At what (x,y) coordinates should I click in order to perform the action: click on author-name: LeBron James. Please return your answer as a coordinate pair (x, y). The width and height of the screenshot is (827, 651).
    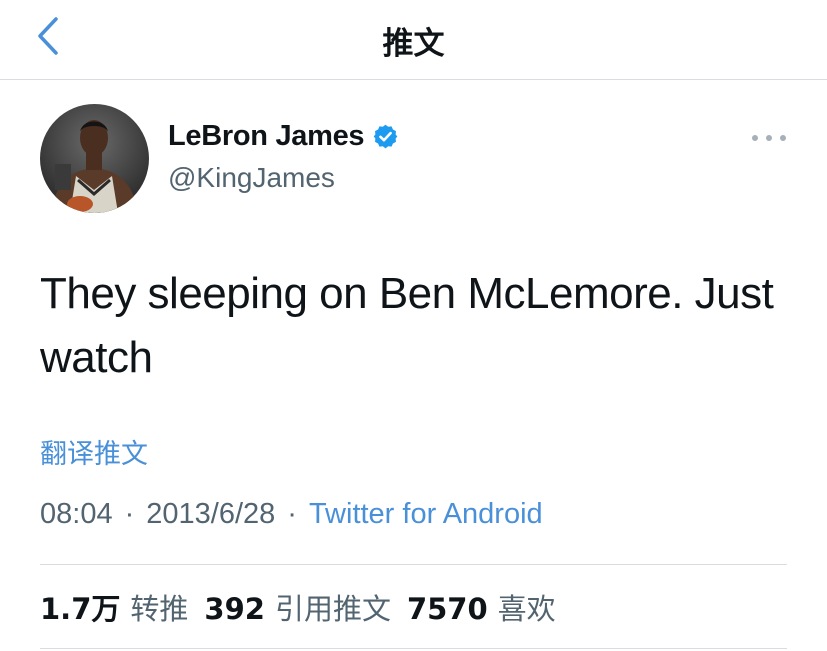
    Looking at the image, I should click on (266, 136).